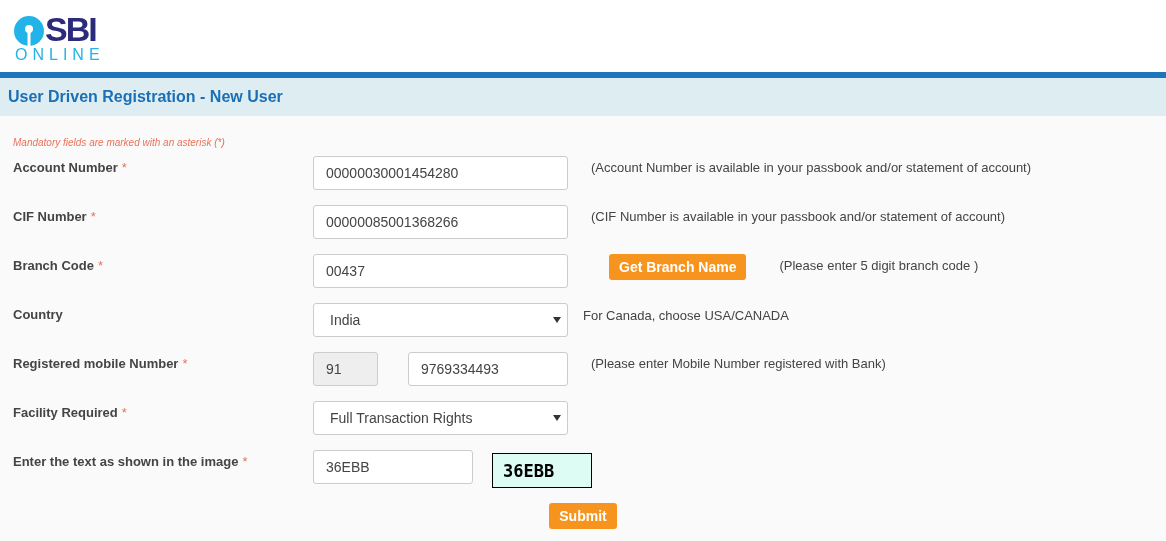  Describe the element at coordinates (879, 265) in the screenshot. I see `hint-text: (Please enter 5 digit branch code )` at that location.